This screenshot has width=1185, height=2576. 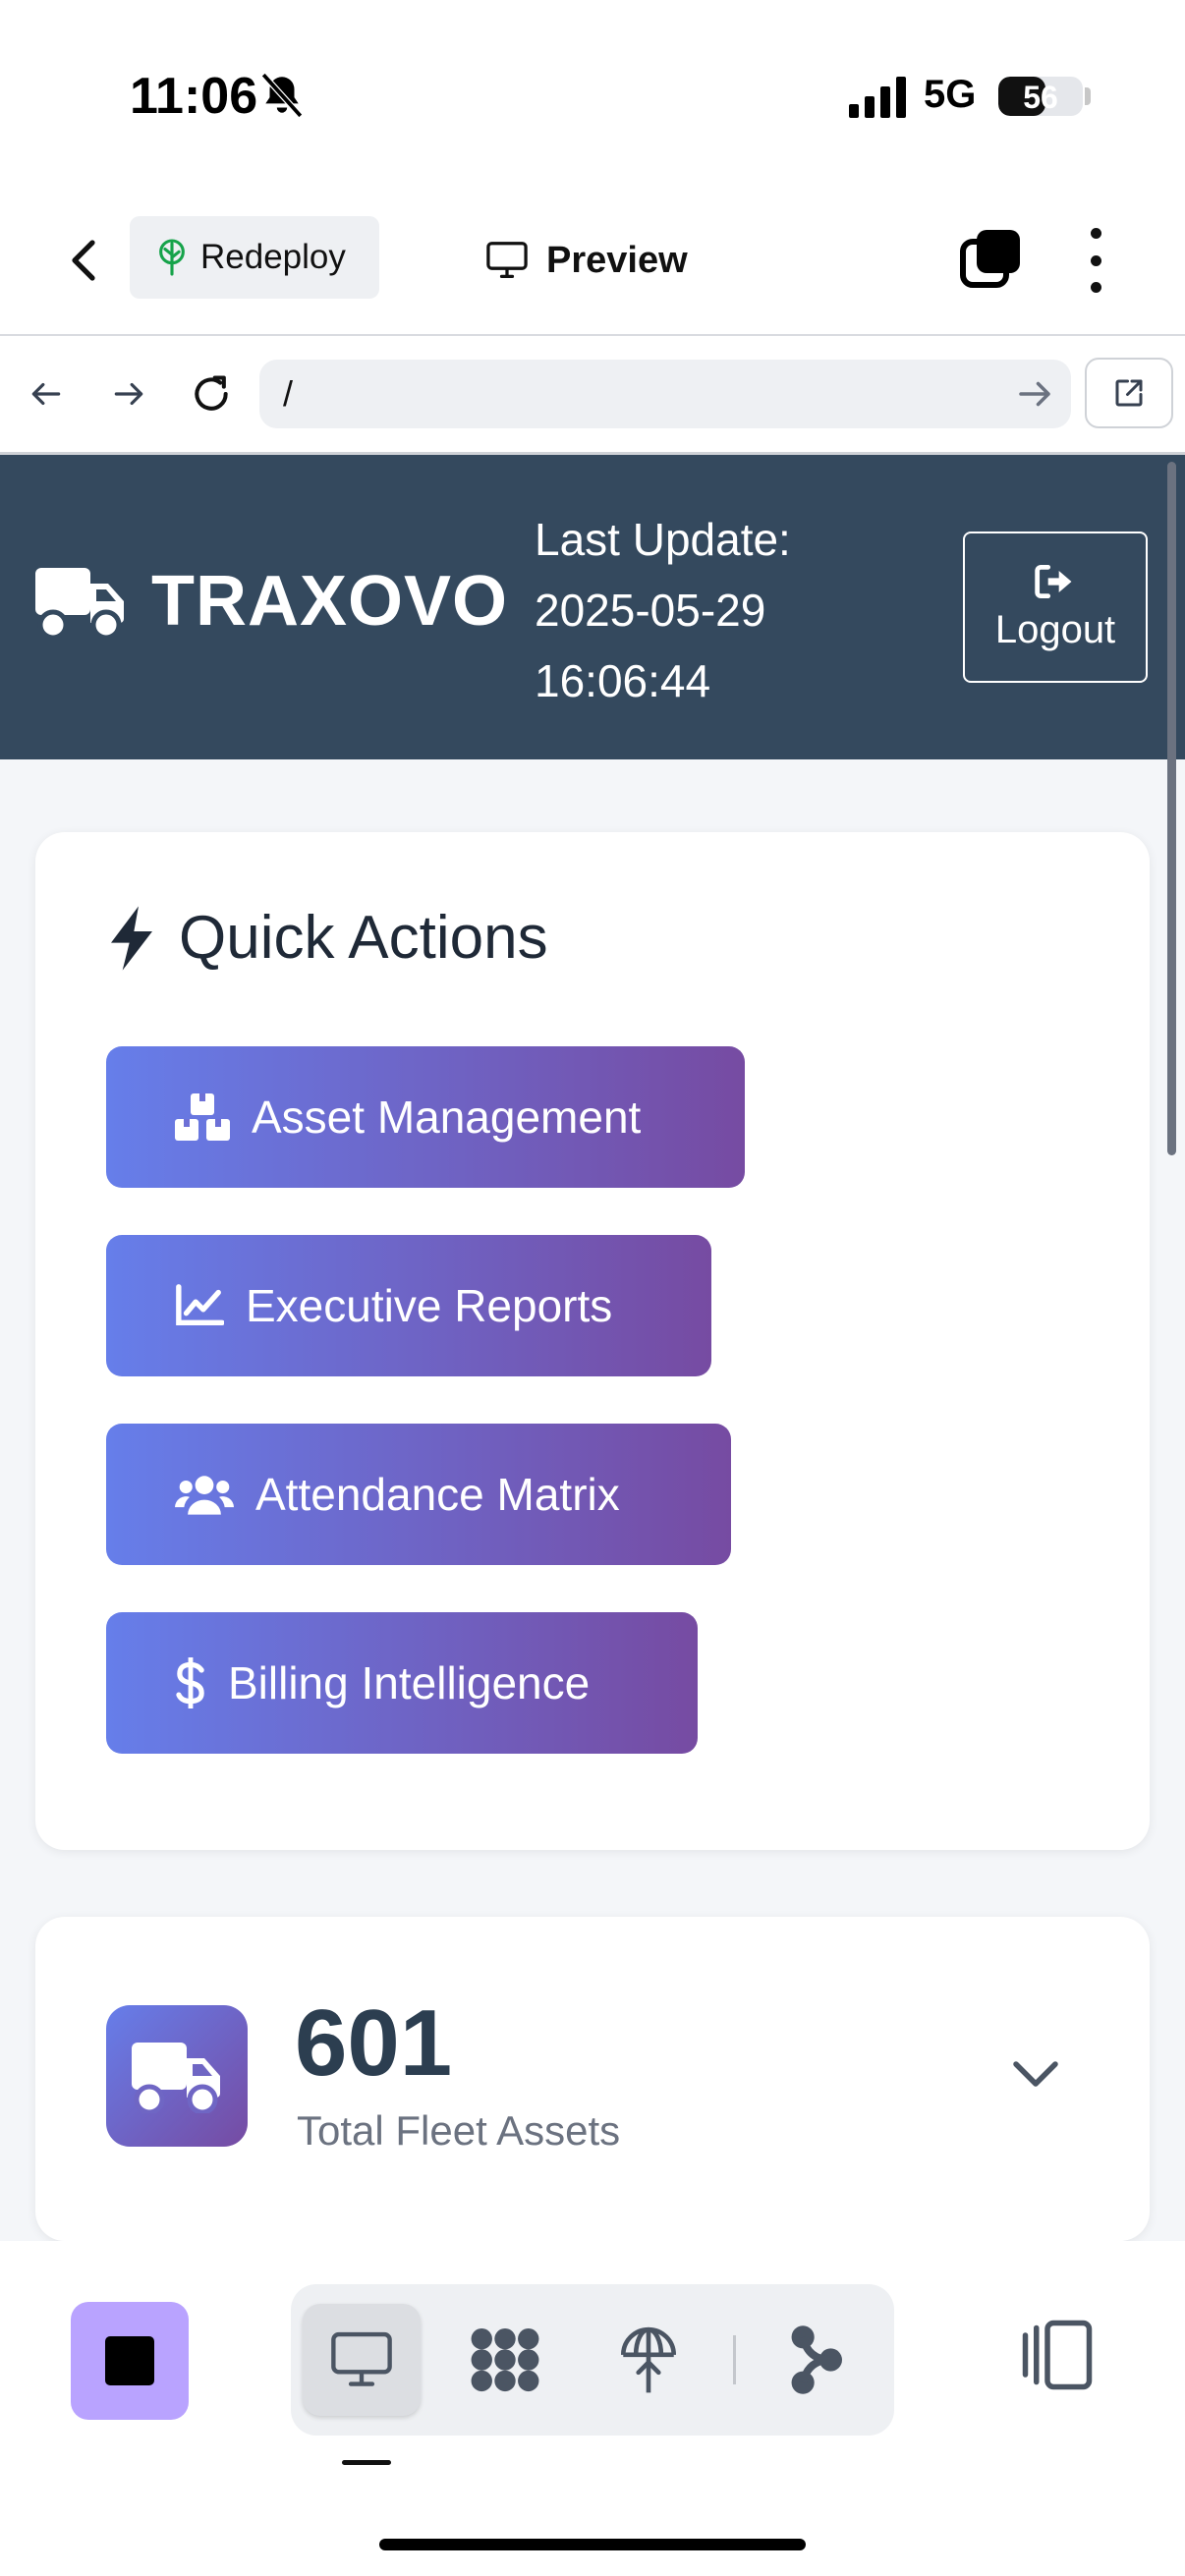 I want to click on arrow-right-icon, so click(x=129, y=394).